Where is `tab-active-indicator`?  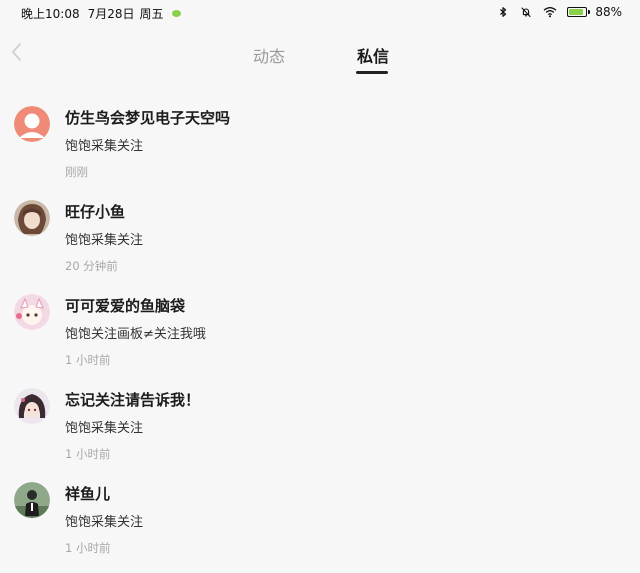 tab-active-indicator is located at coordinates (372, 72).